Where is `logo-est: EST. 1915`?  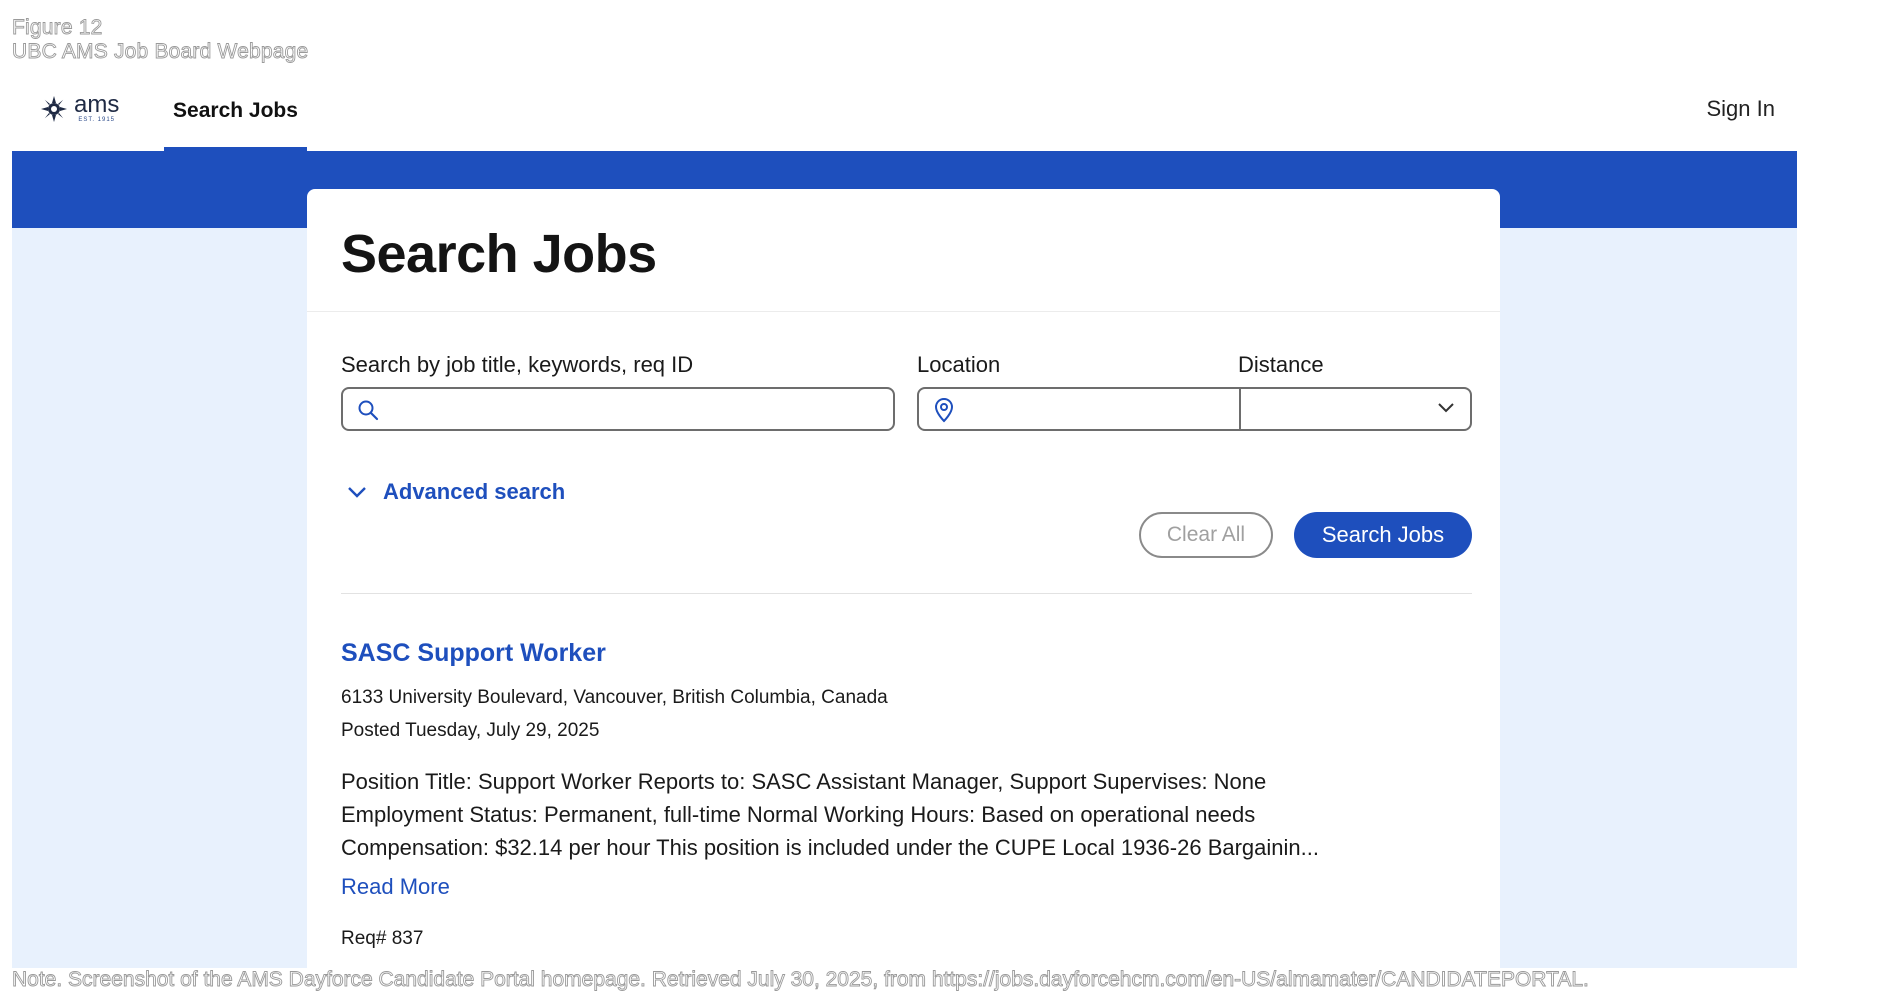
logo-est: EST. 1915 is located at coordinates (97, 120).